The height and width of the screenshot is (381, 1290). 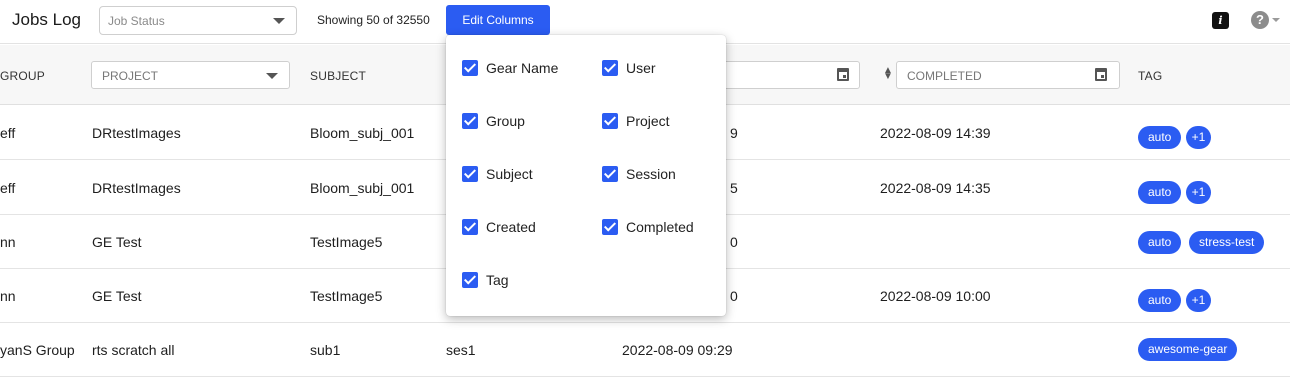 What do you see at coordinates (1276, 20) in the screenshot?
I see `help-menu-chevron-icon` at bounding box center [1276, 20].